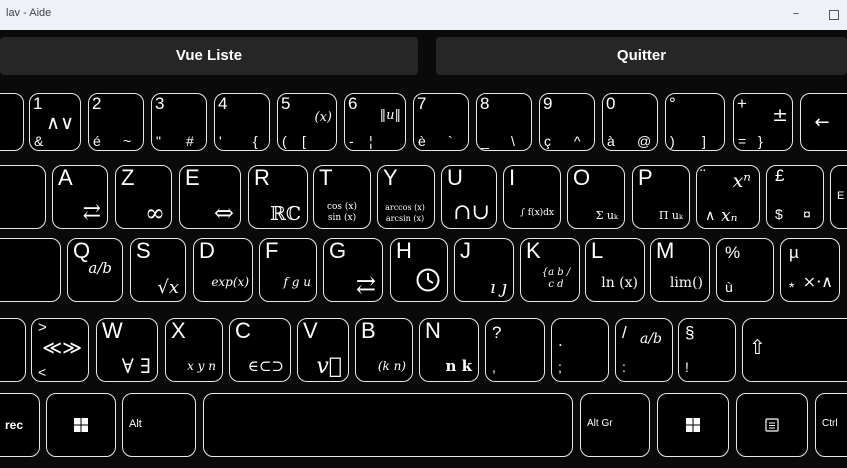 Image resolution: width=847 pixels, height=468 pixels. What do you see at coordinates (577, 141) in the screenshot?
I see `key-label: ^` at bounding box center [577, 141].